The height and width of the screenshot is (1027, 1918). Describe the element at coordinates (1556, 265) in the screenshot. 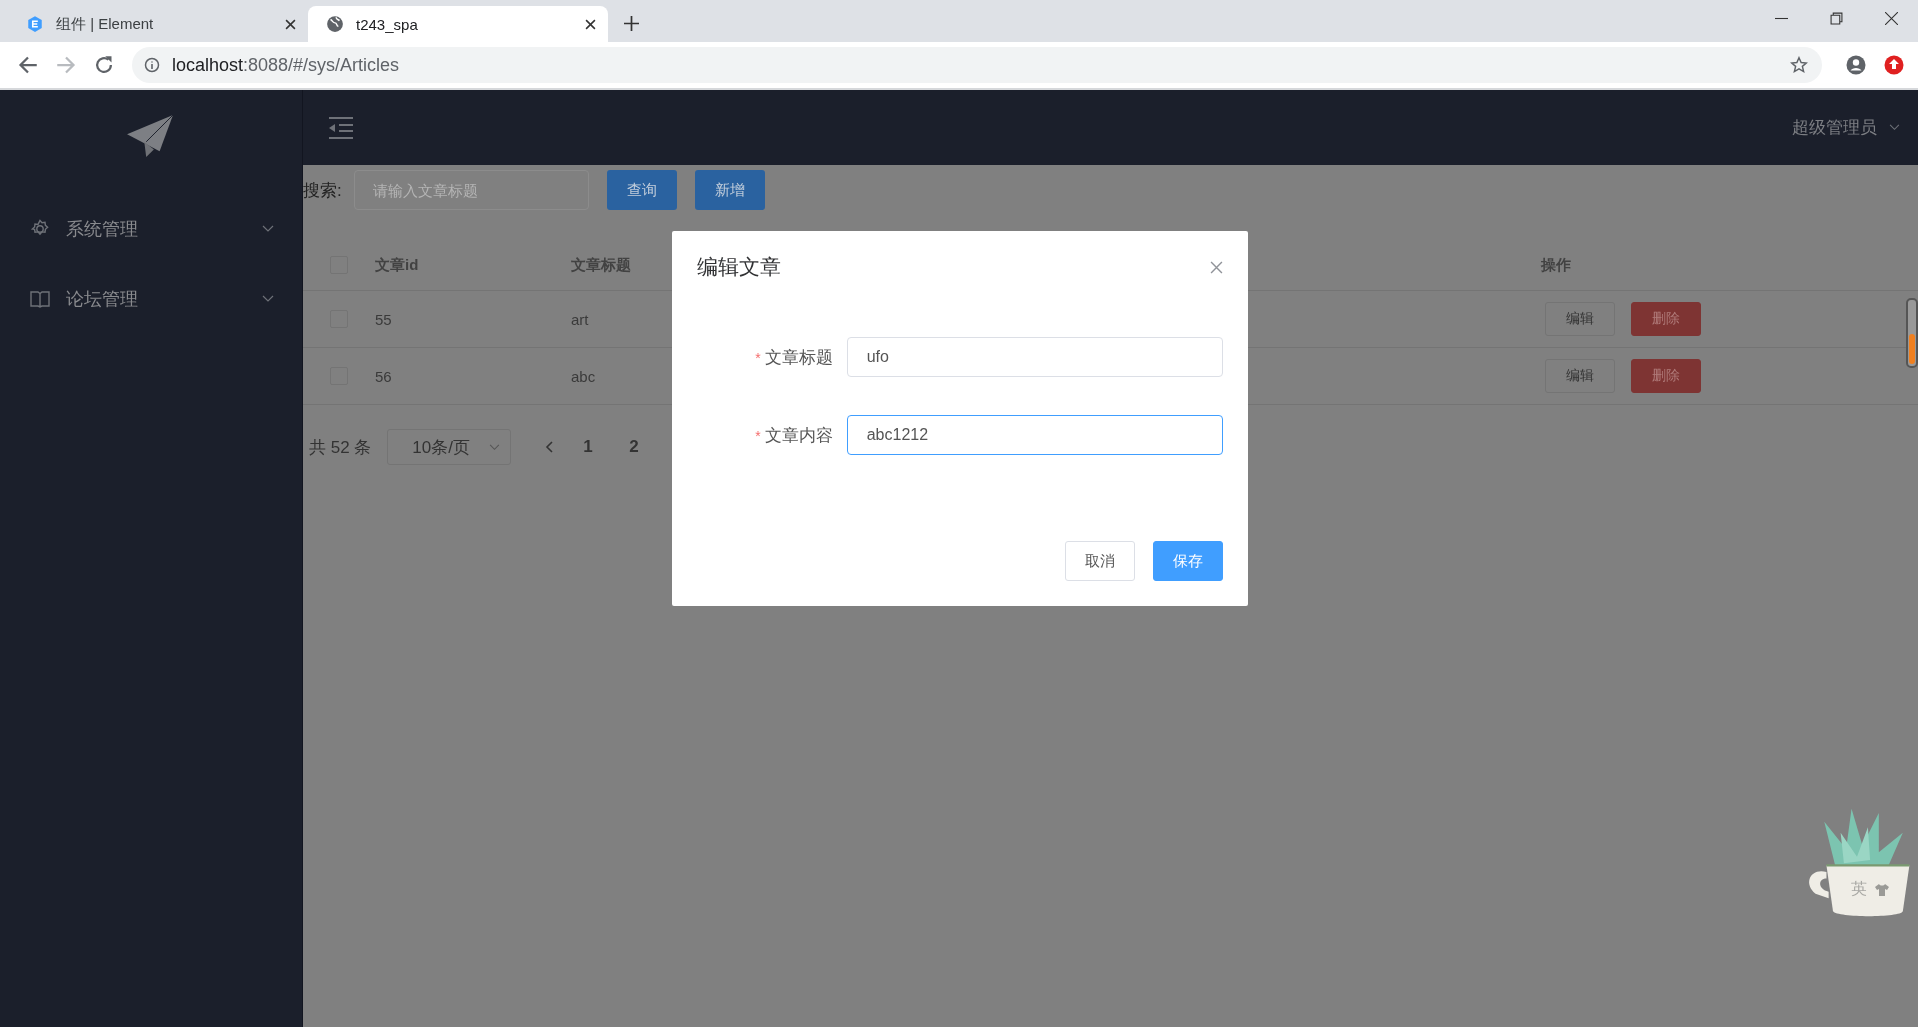

I see `column-header: 操作` at that location.